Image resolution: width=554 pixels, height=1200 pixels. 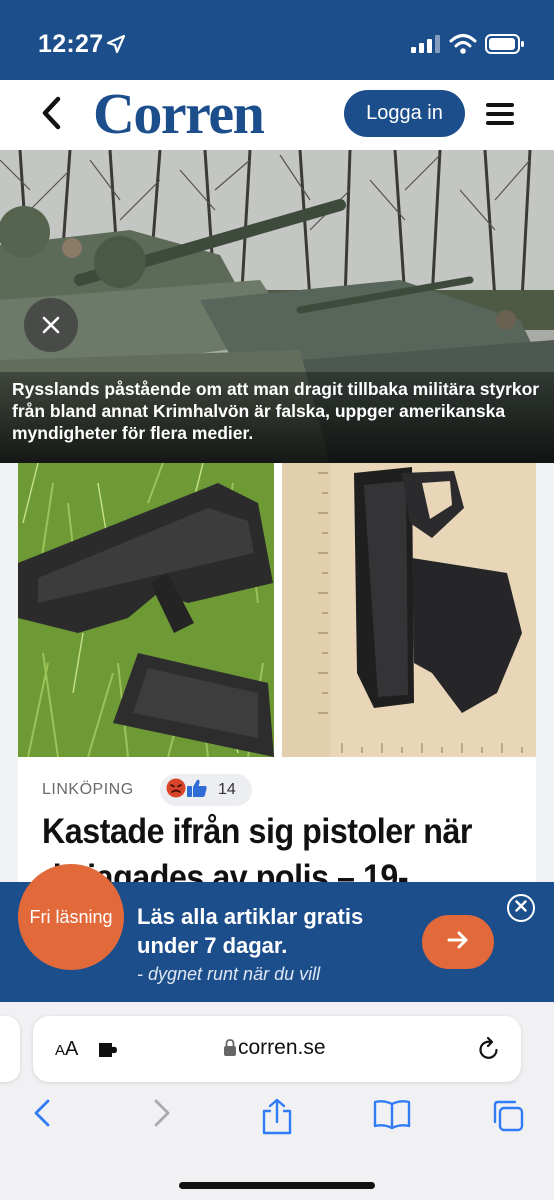 What do you see at coordinates (88, 790) in the screenshot?
I see `article-section: LINKÖPING` at bounding box center [88, 790].